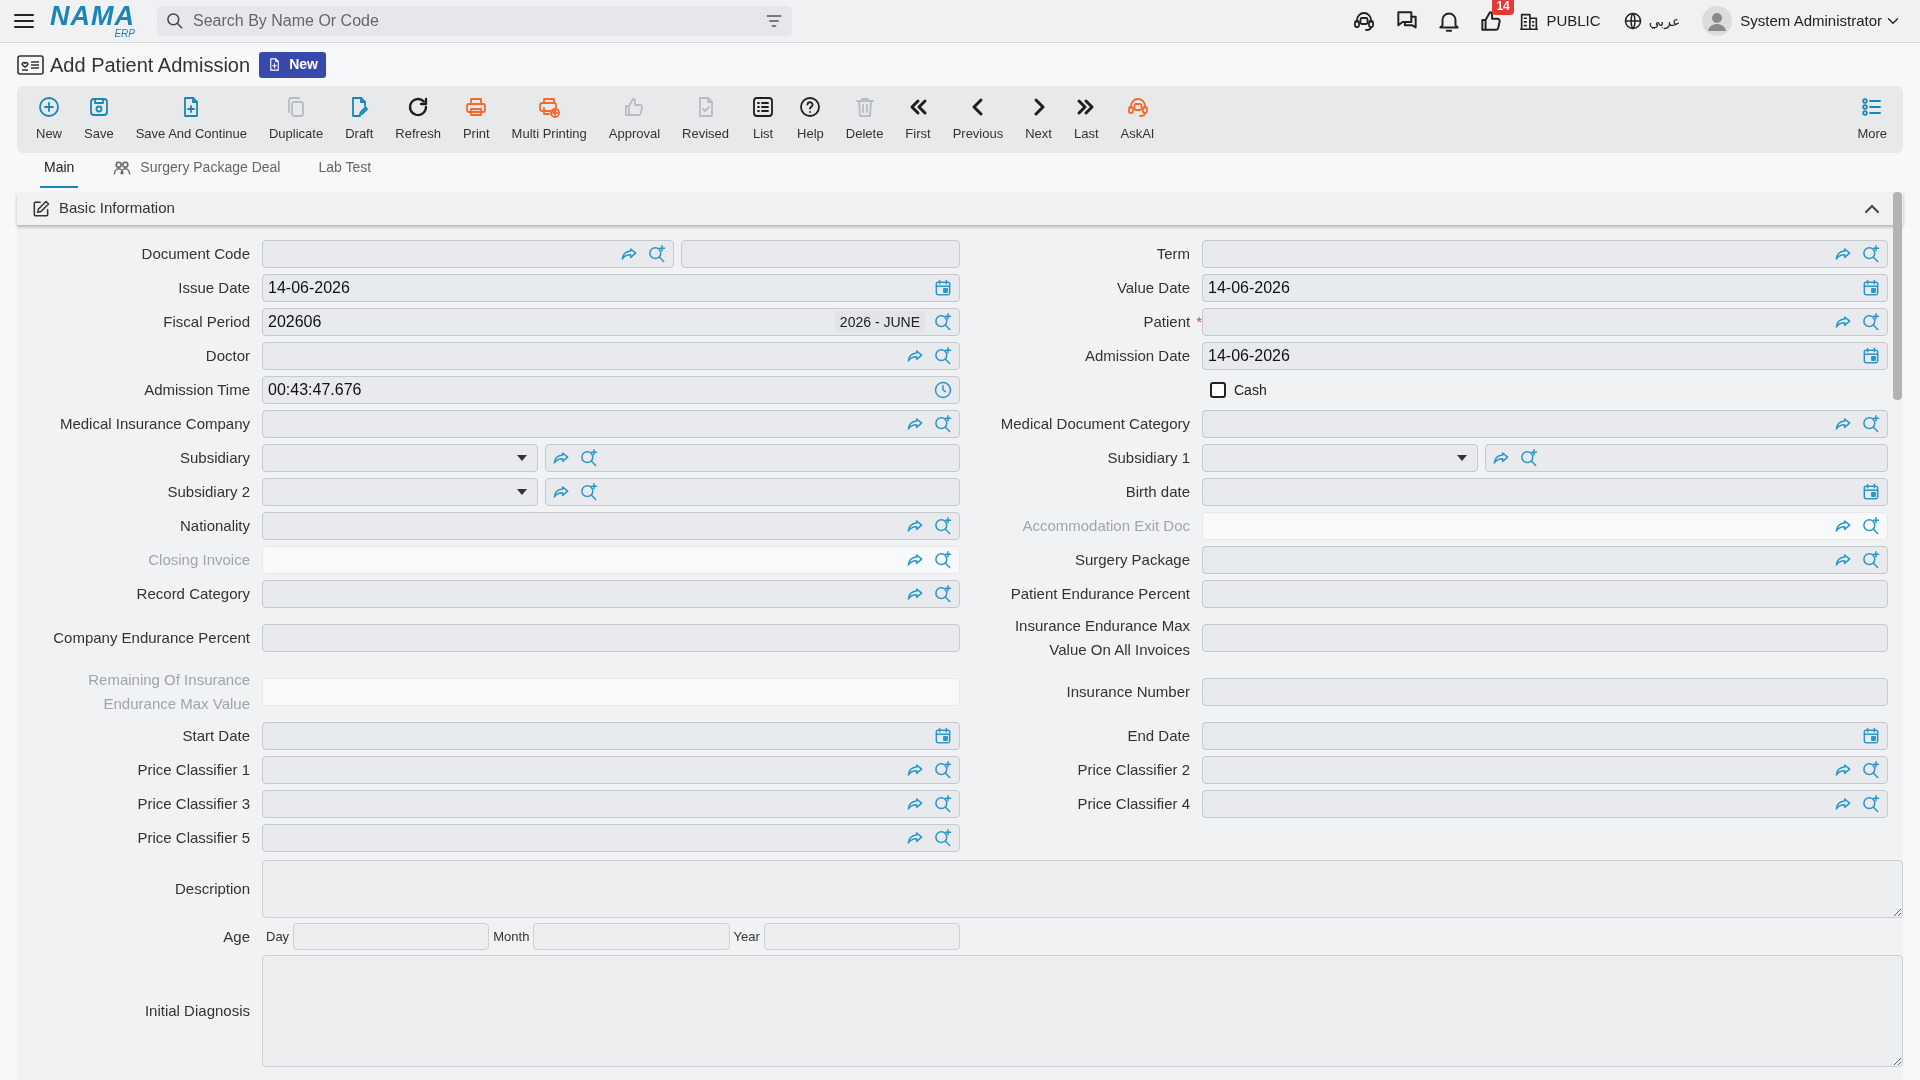 This screenshot has height=1080, width=1920. What do you see at coordinates (236, 936) in the screenshot?
I see `field-label: Age` at bounding box center [236, 936].